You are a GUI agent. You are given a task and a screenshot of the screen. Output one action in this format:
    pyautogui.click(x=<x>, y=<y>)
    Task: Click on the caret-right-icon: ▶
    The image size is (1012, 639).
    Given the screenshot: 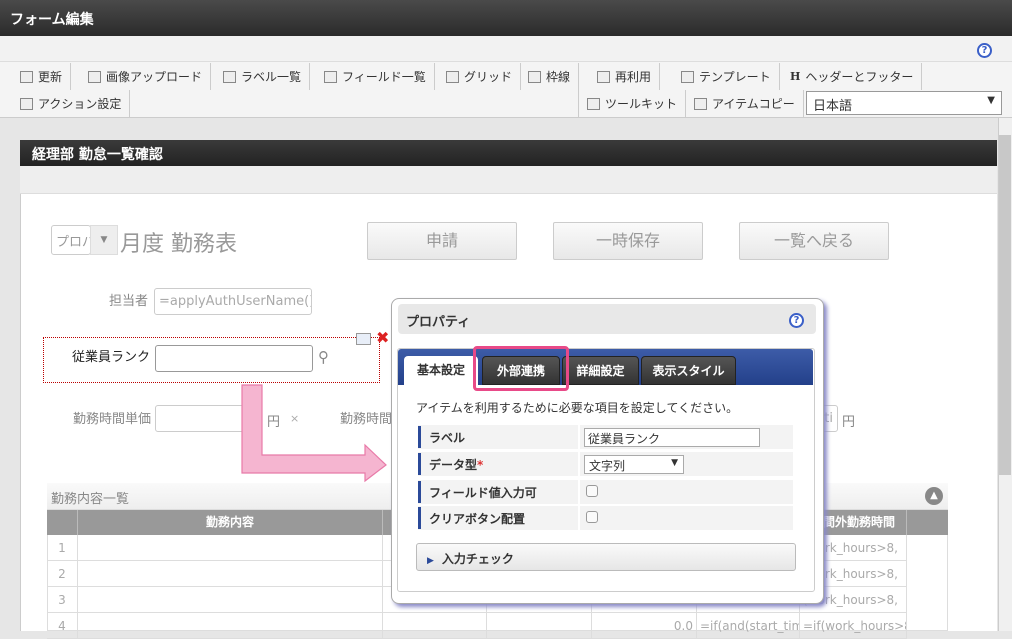 What is the action you would take?
    pyautogui.click(x=430, y=561)
    